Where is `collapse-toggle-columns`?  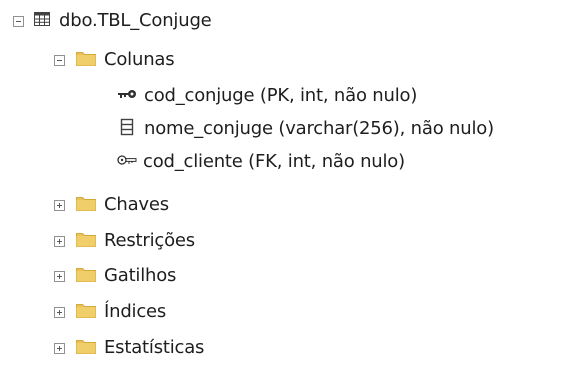
collapse-toggle-columns is located at coordinates (59, 60).